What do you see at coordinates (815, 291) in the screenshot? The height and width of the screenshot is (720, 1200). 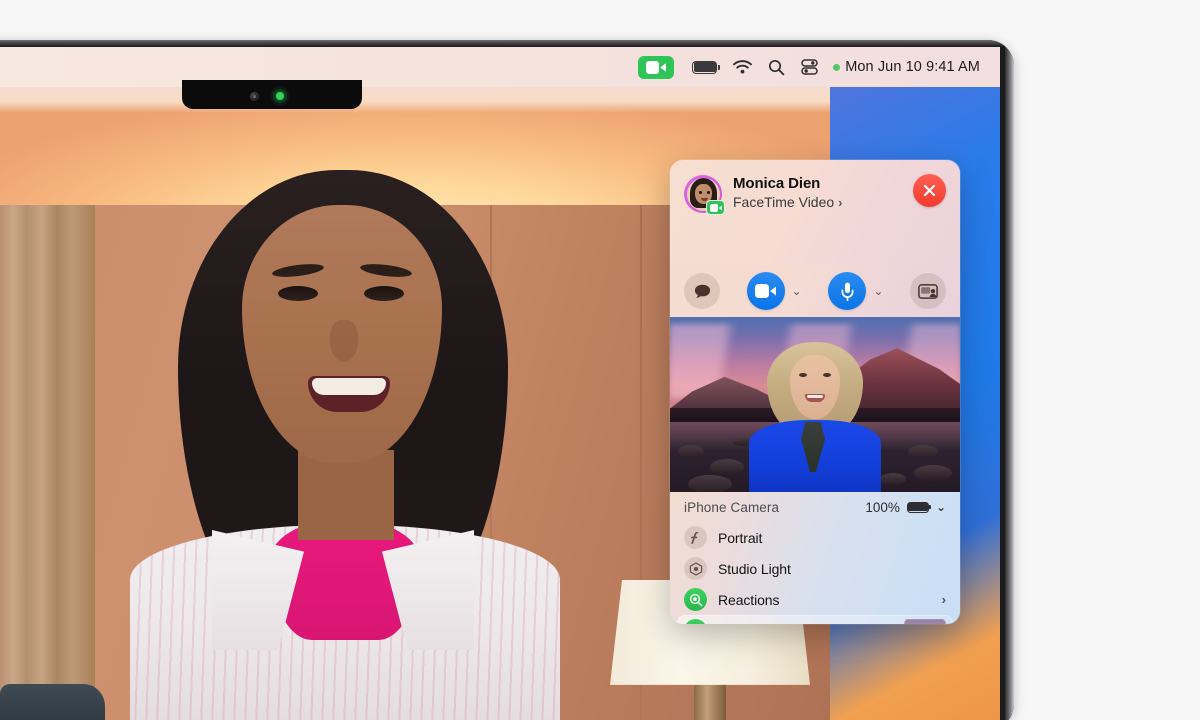 I see `call-action-bar: ⌄ ⌄` at bounding box center [815, 291].